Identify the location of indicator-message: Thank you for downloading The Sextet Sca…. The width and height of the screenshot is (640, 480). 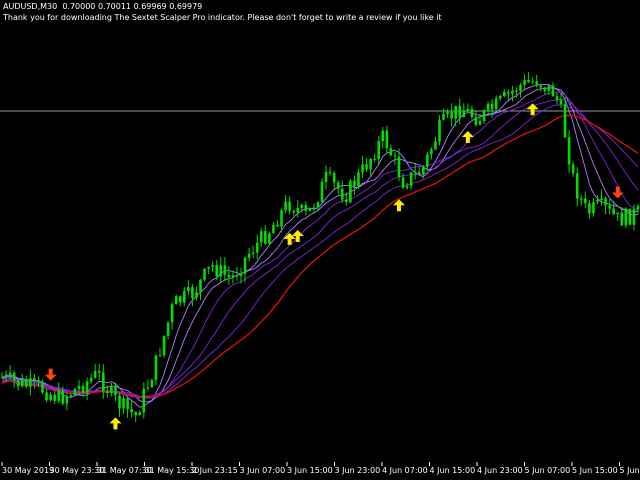
(222, 17).